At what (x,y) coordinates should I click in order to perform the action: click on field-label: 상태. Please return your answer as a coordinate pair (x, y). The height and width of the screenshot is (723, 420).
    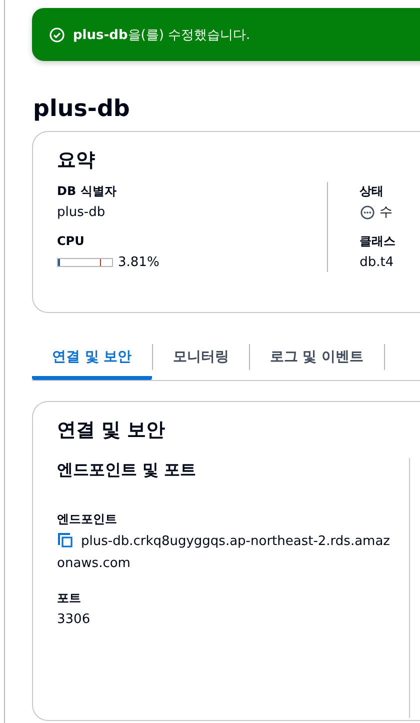
    Looking at the image, I should click on (372, 191).